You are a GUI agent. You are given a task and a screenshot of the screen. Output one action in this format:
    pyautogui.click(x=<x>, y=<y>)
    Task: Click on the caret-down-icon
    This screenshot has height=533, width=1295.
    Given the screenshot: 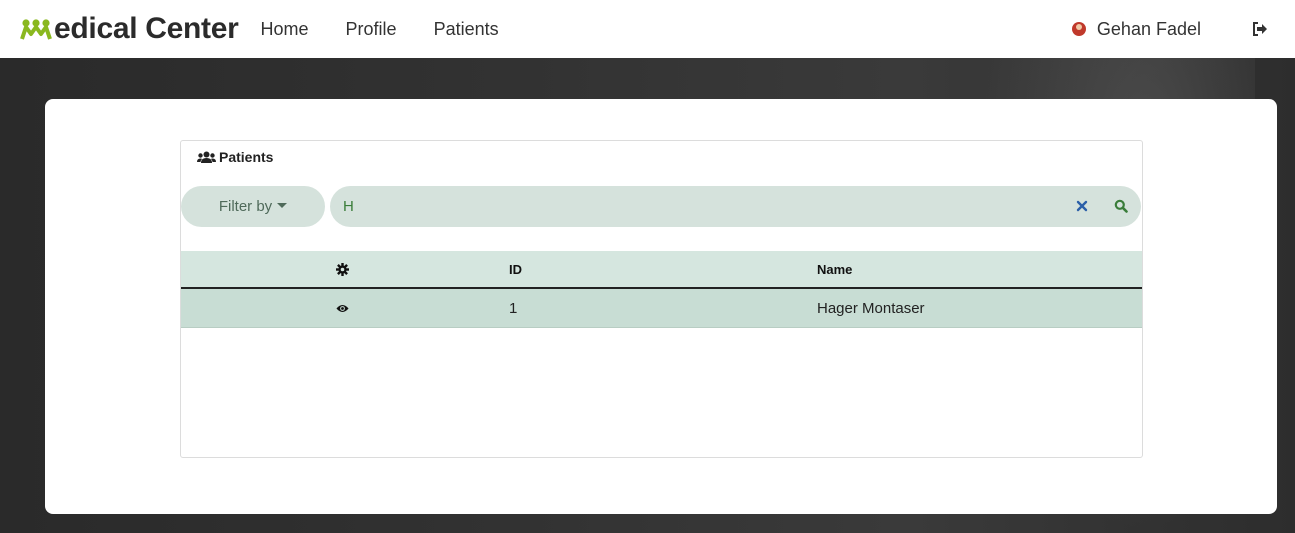 What is the action you would take?
    pyautogui.click(x=282, y=205)
    